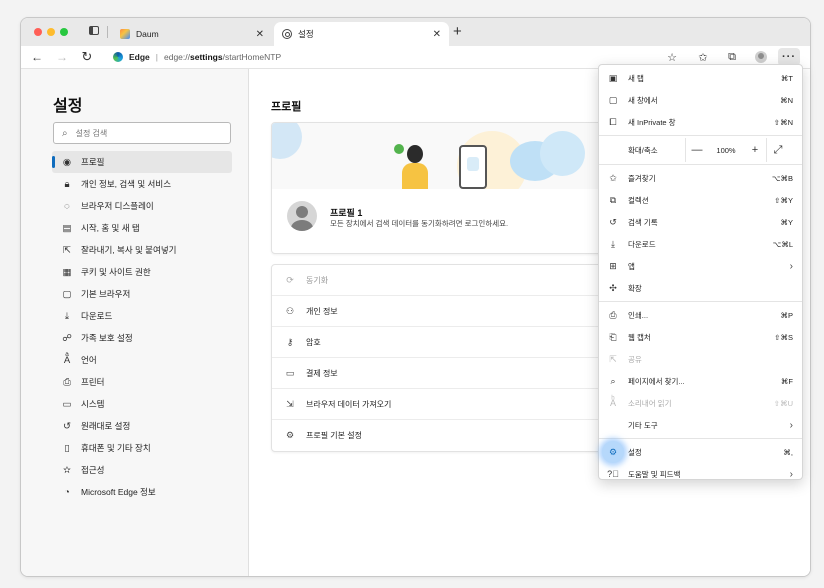  I want to click on address-bar: Edge | edge:// settings /startHomeNTP, so click(385, 57).